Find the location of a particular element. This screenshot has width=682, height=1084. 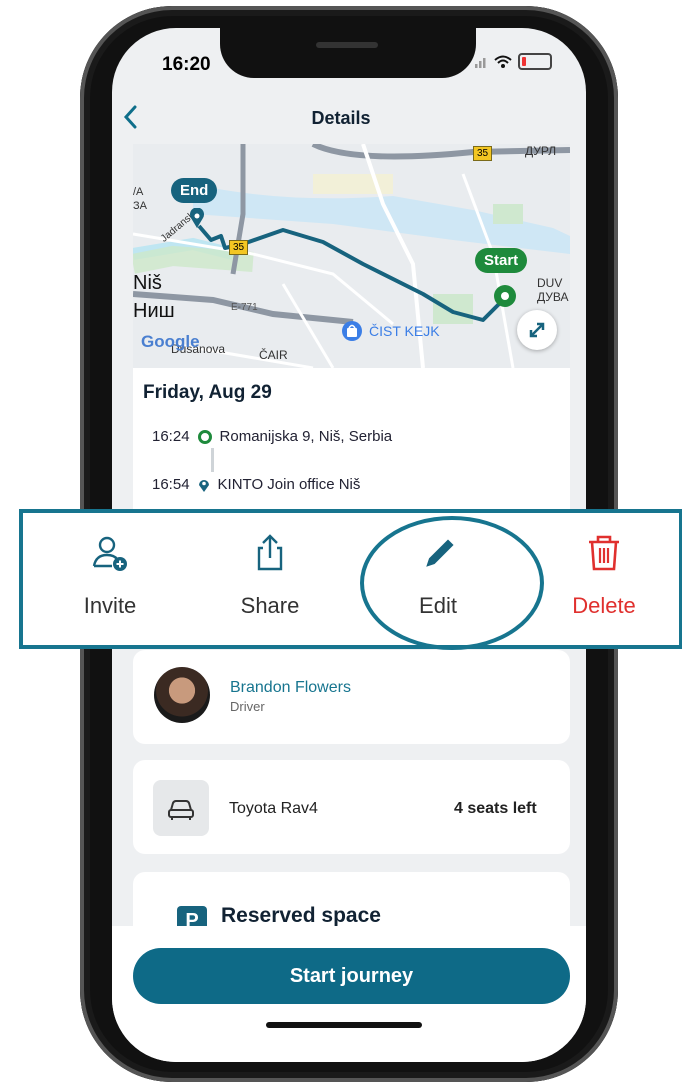

status-time: 16:20 is located at coordinates (186, 64).